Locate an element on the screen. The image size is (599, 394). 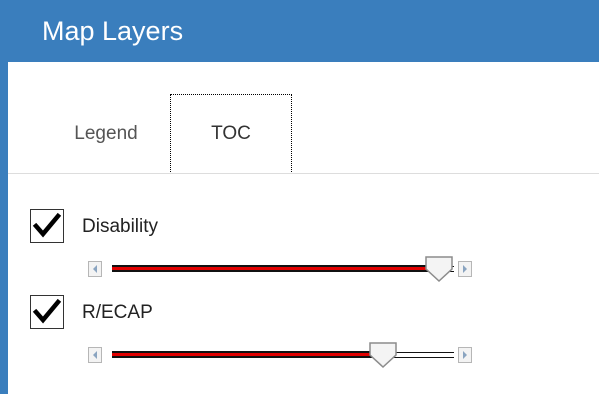
opacity-slider-disability is located at coordinates (283, 269).